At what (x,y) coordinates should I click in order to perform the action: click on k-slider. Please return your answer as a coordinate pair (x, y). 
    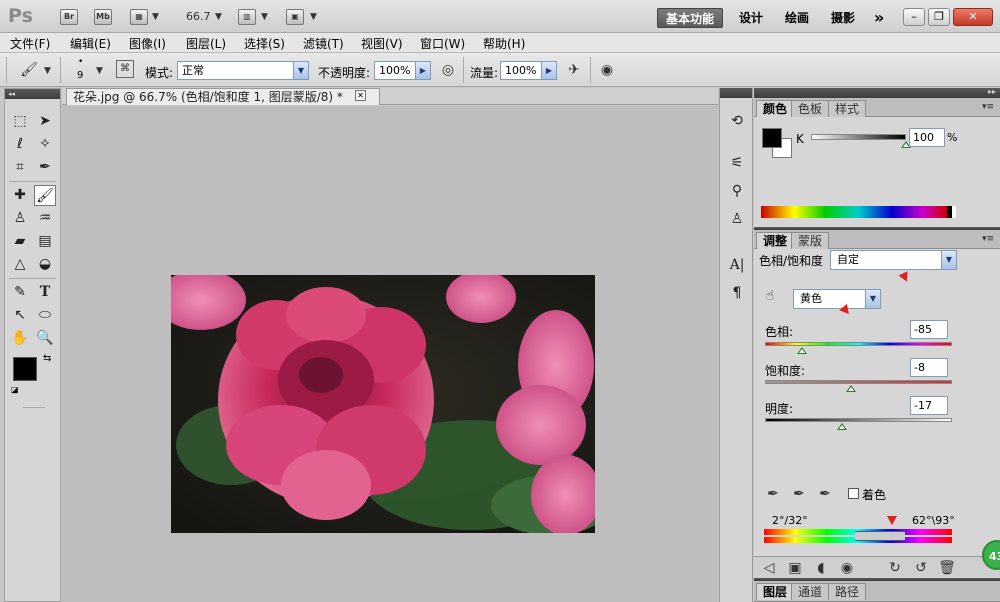
    Looking at the image, I should click on (858, 137).